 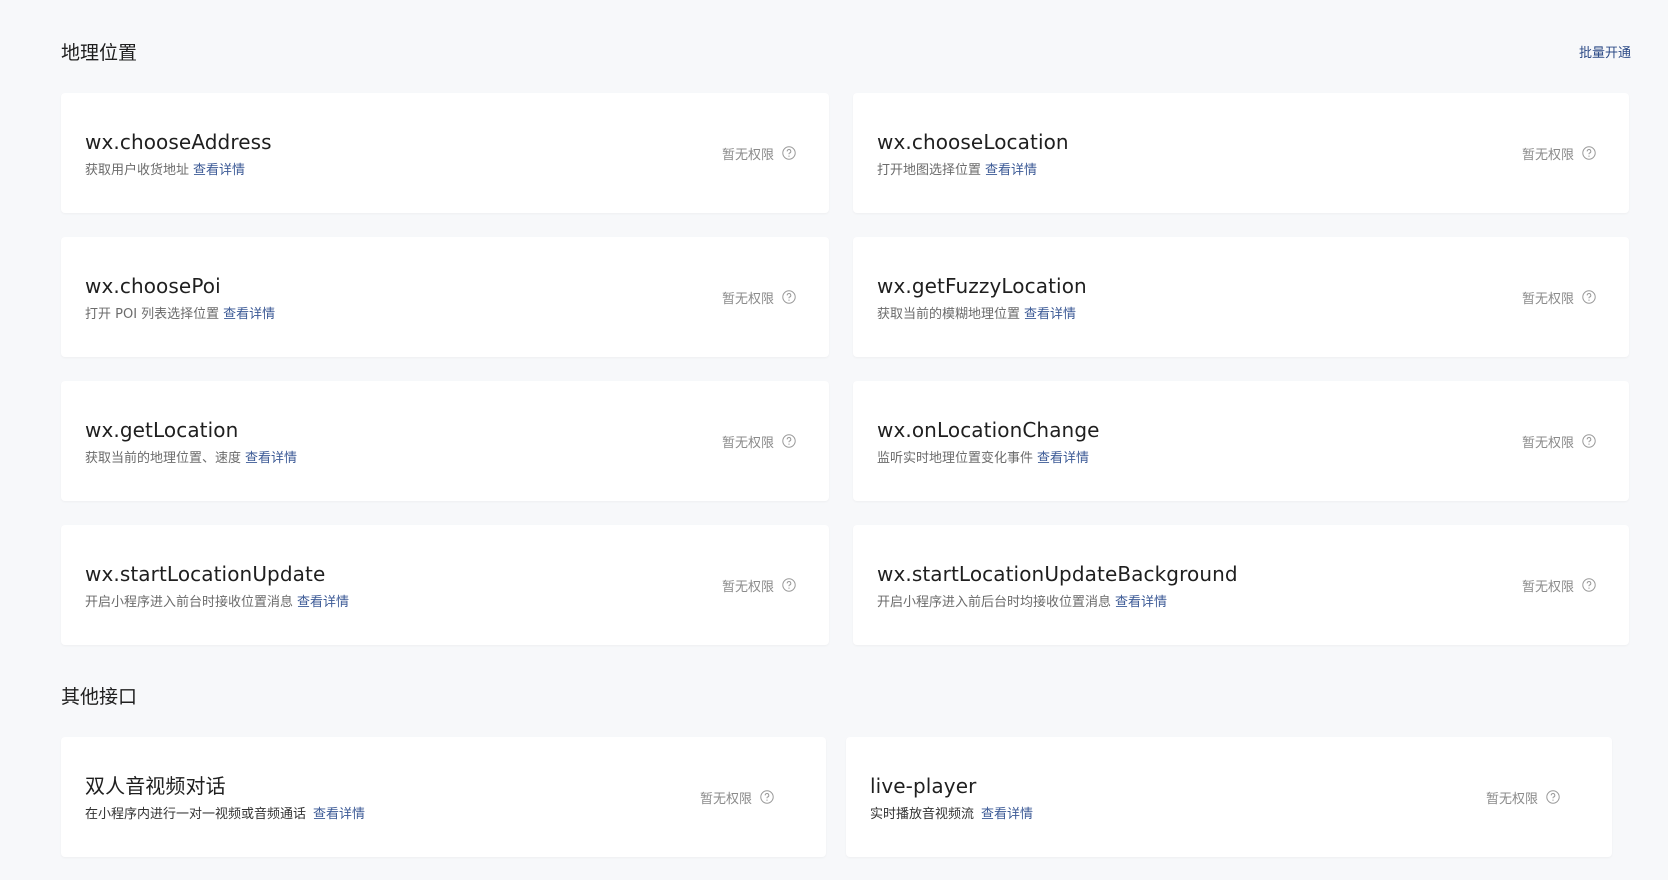 I want to click on api-description: 打开 POI 列表选择位置 查看详情, so click(x=180, y=315).